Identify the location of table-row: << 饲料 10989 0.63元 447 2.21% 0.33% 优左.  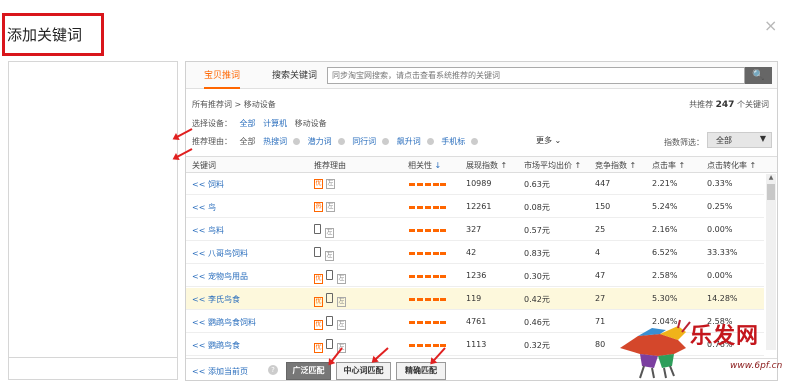
(475, 184).